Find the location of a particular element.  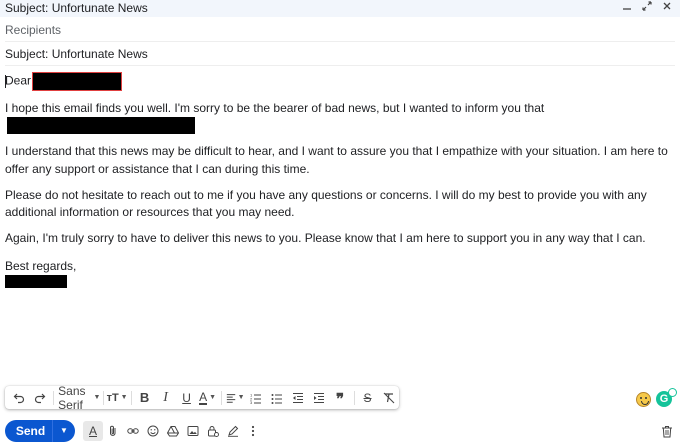

formatting-options-icon: A is located at coordinates (92, 431).